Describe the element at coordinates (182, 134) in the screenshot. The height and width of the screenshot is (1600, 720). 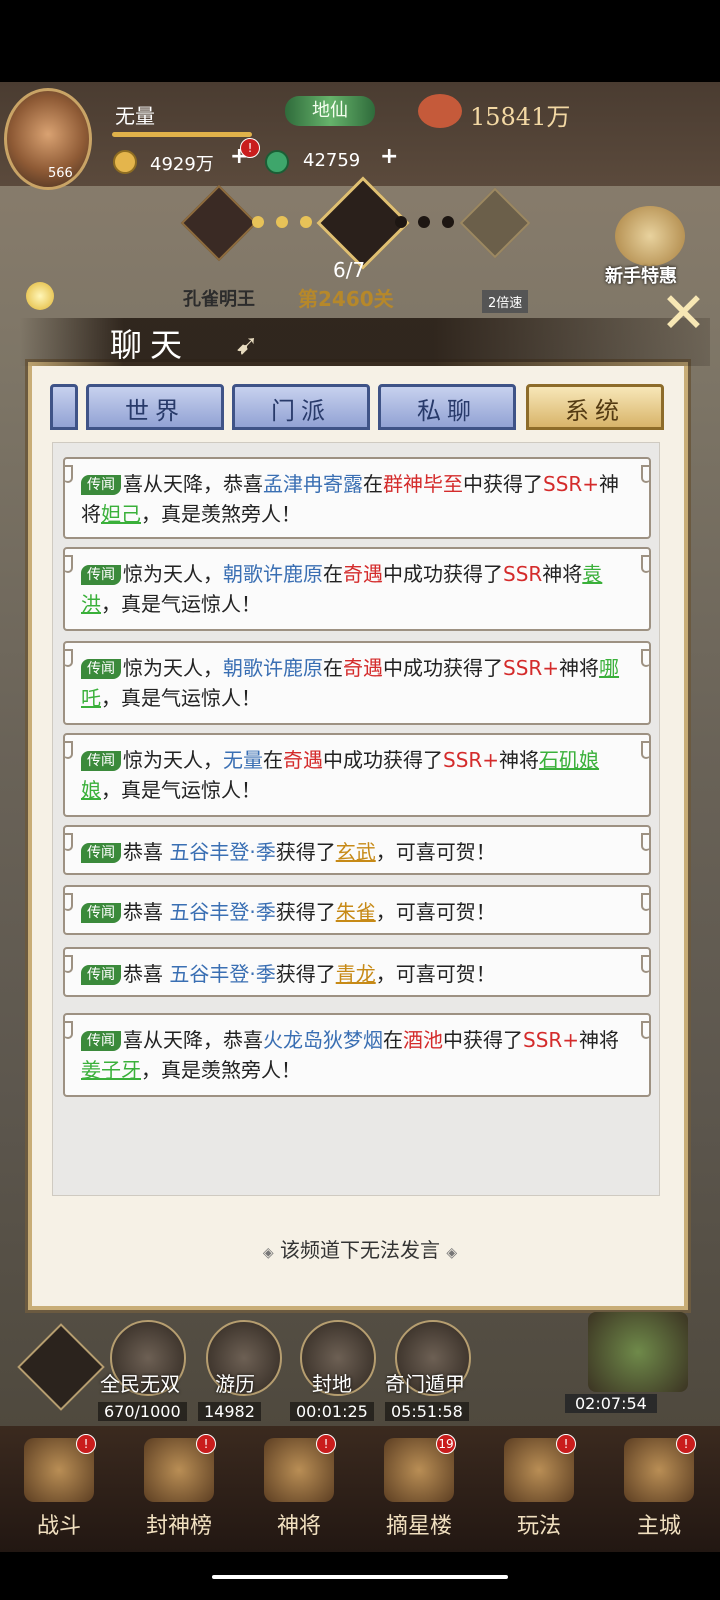
I see `xp-bar` at that location.